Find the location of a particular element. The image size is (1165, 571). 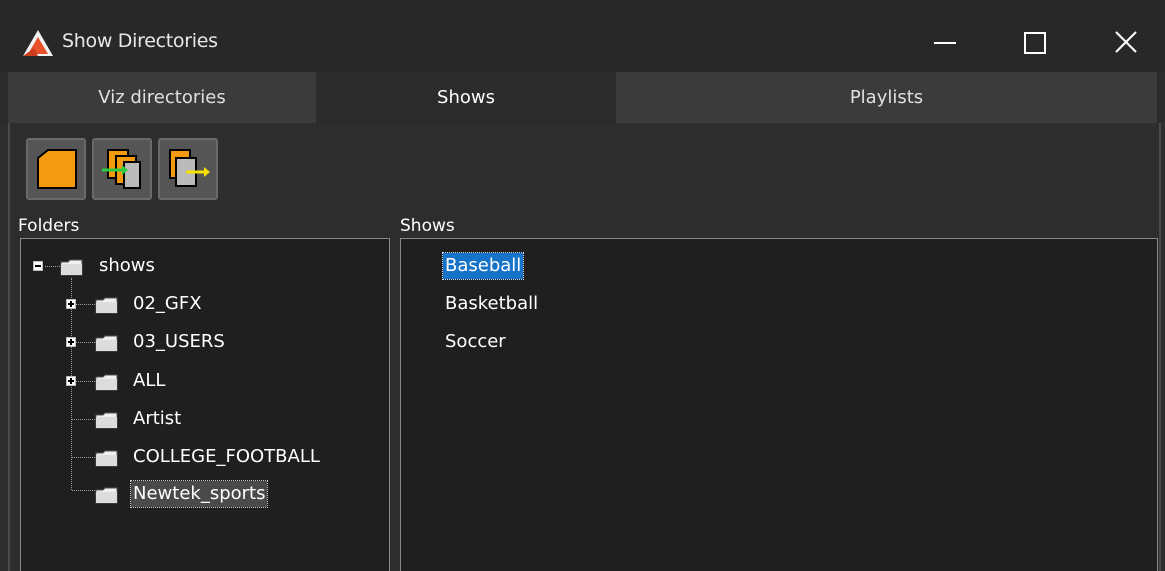

tab-shows: Shows is located at coordinates (466, 97).